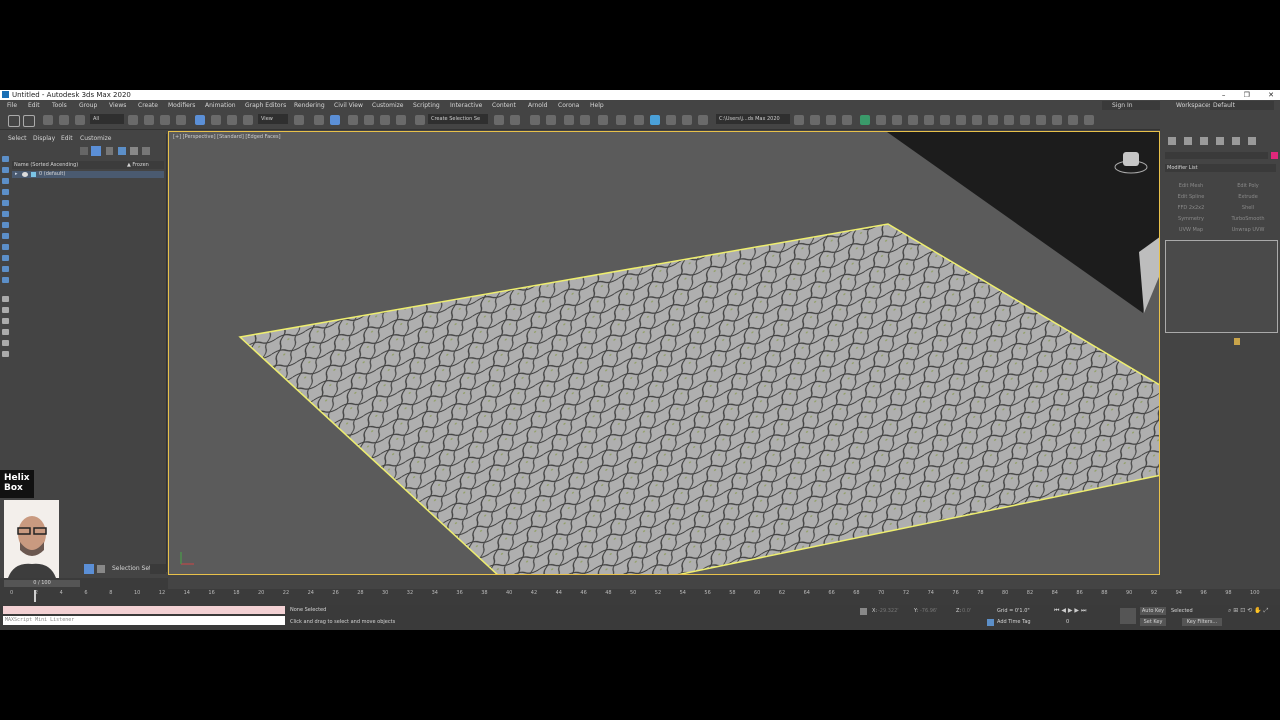 The image size is (1280, 720). Describe the element at coordinates (621, 120) in the screenshot. I see `material-editor-icon` at that location.